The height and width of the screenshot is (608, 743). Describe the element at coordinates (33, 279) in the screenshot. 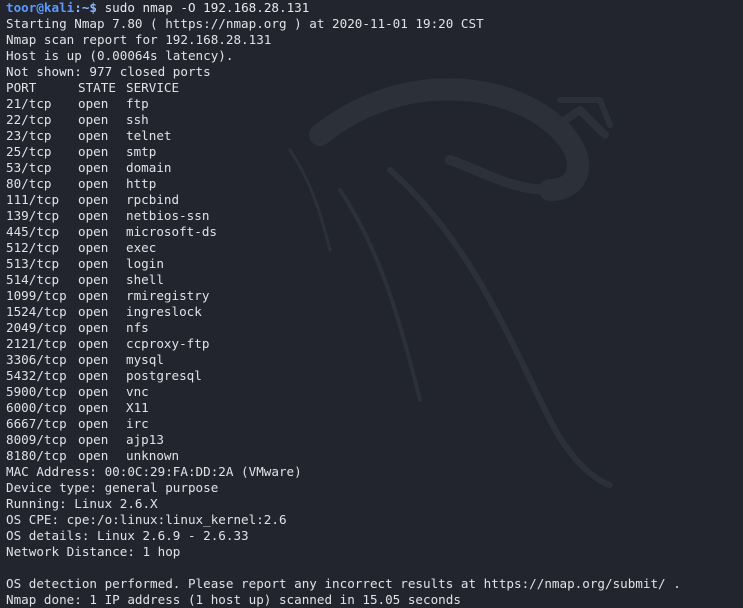

I see `port-cell: 514/tcp` at that location.